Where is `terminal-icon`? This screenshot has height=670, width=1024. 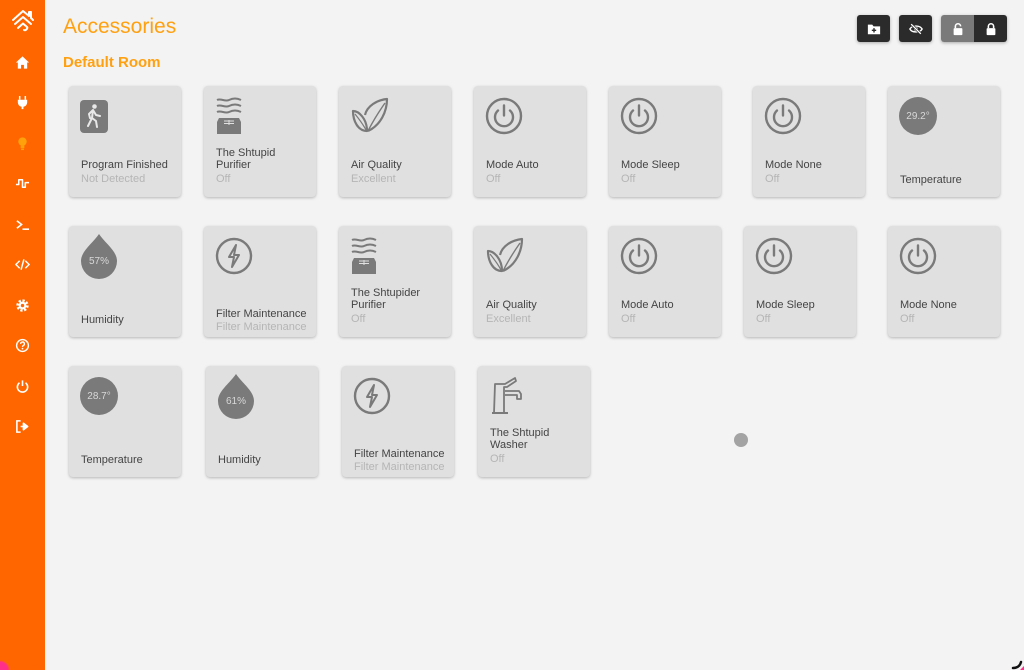 terminal-icon is located at coordinates (22, 224).